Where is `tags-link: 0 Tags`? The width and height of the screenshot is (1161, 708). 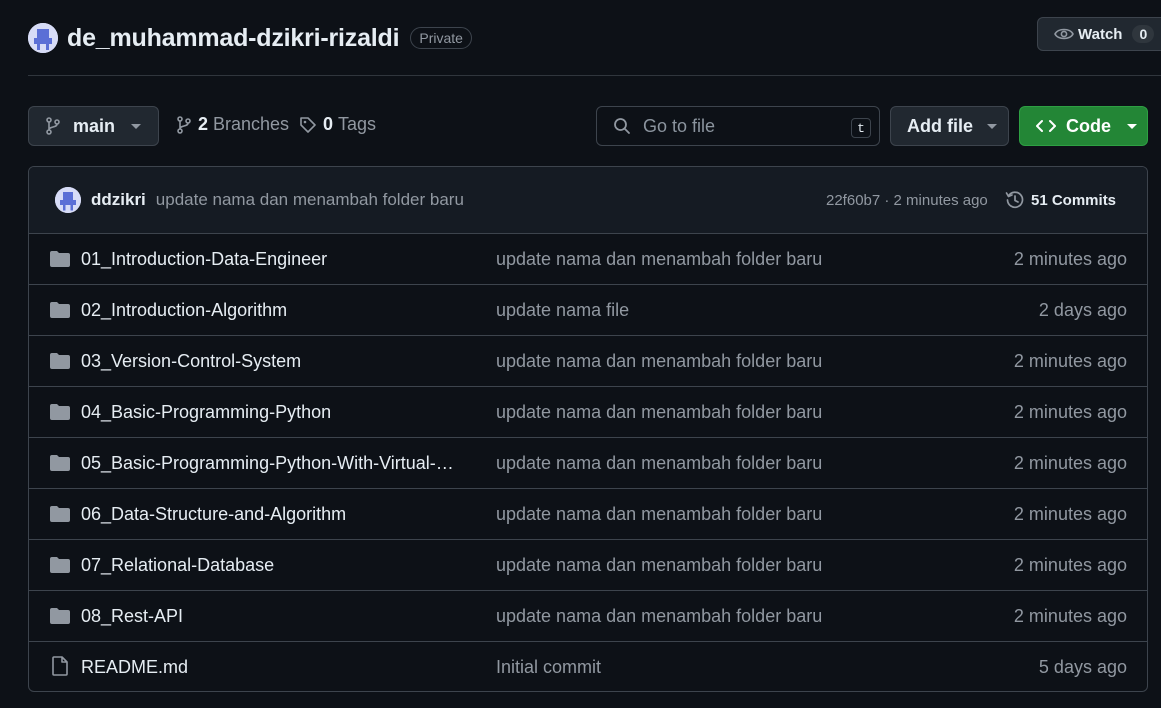 tags-link: 0 Tags is located at coordinates (337, 124).